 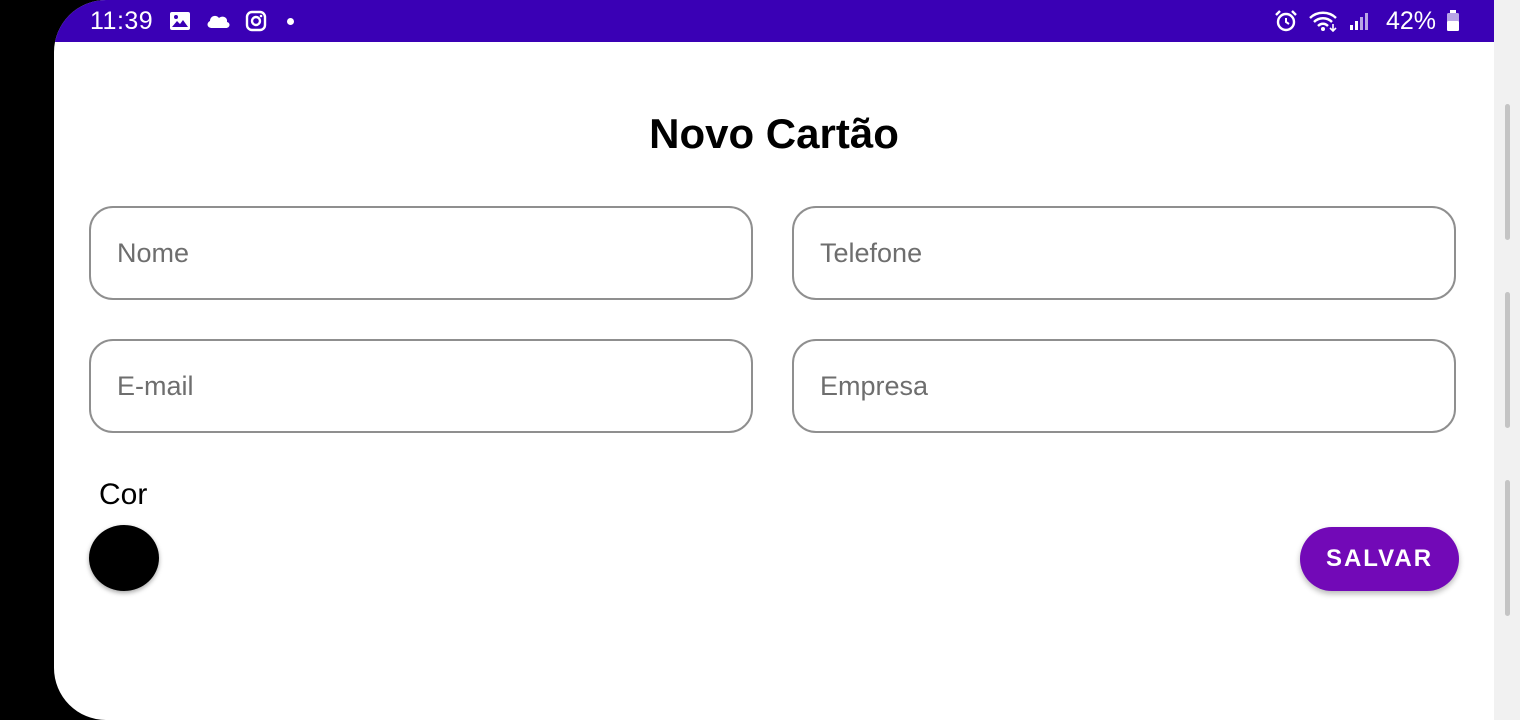 I want to click on empresa-field, so click(x=1124, y=386).